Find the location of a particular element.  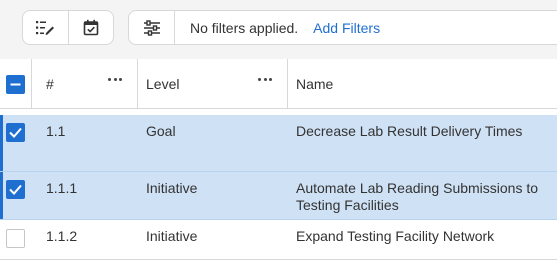

add-filters-link: Add Filters is located at coordinates (346, 28).